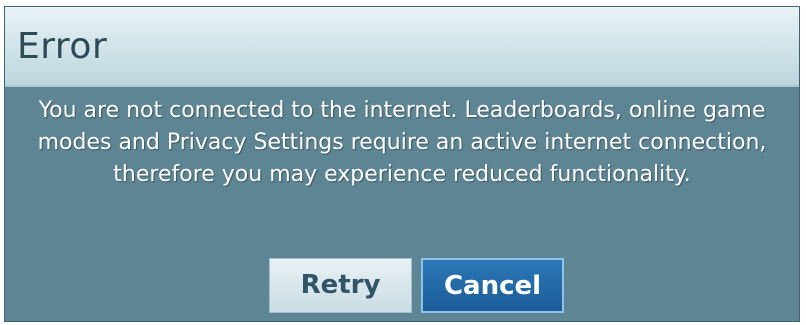 The width and height of the screenshot is (806, 325). I want to click on retry-button: Retry, so click(340, 285).